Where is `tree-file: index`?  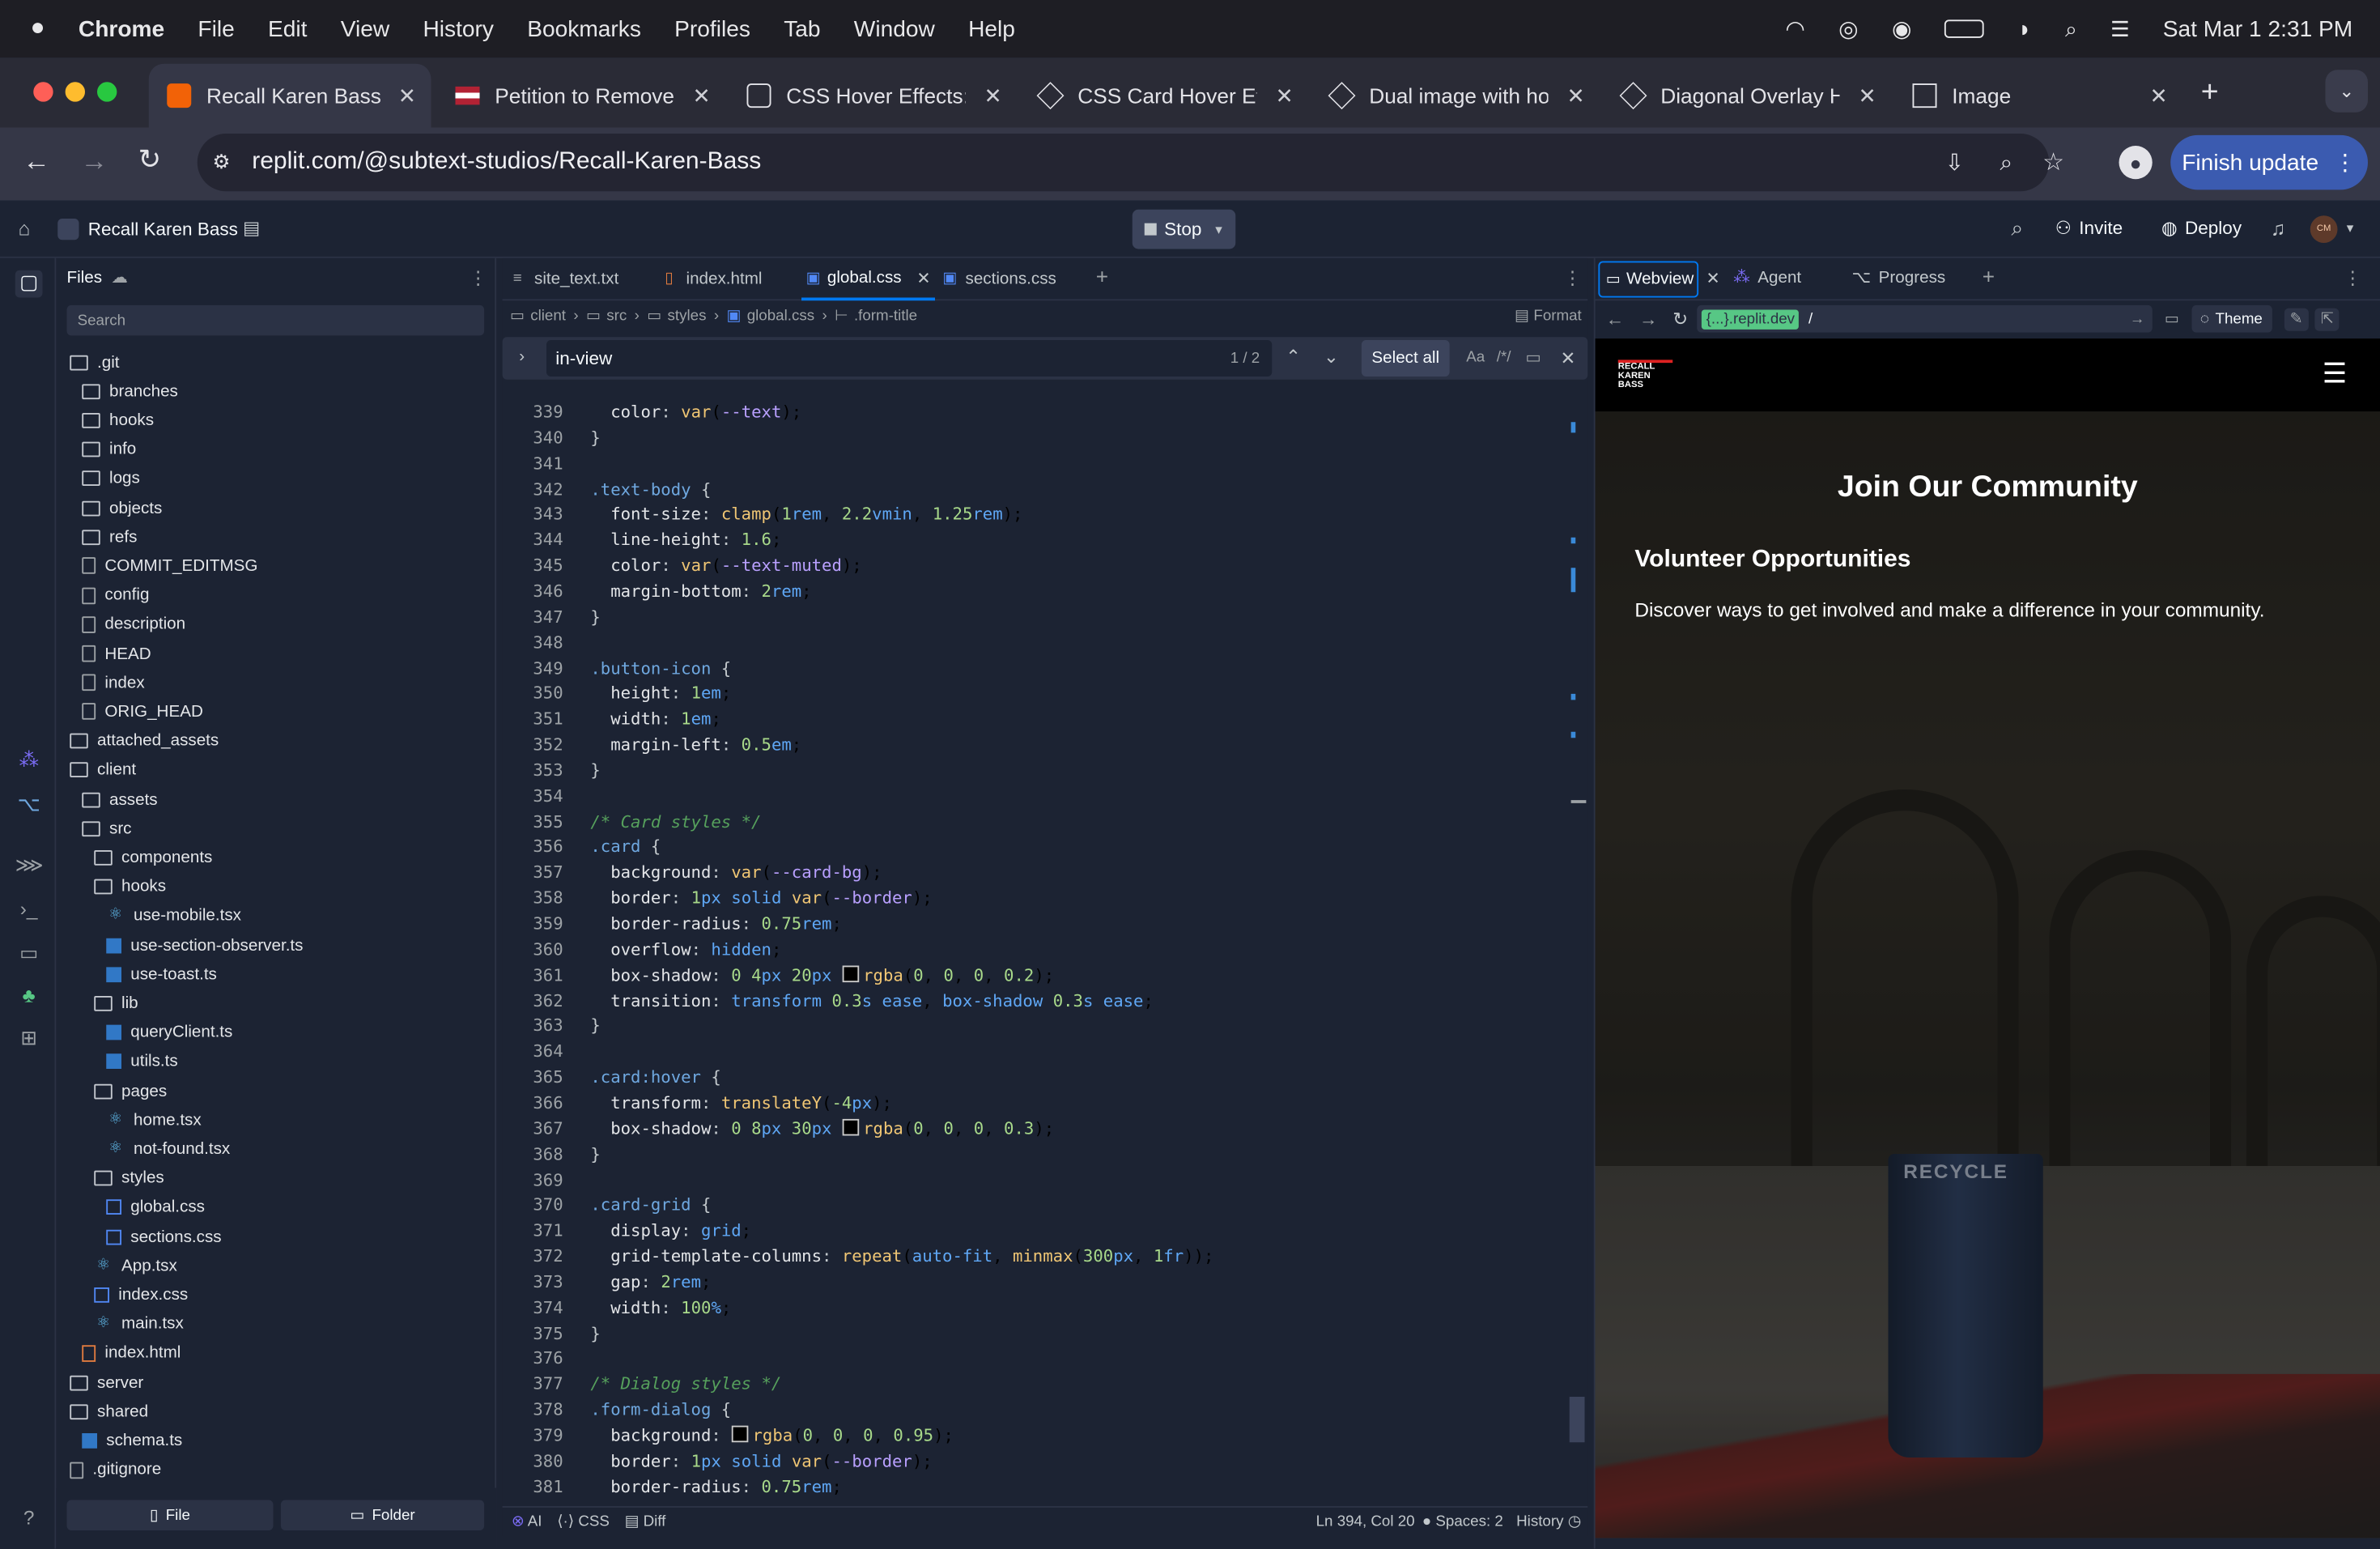
tree-file: index is located at coordinates (114, 683).